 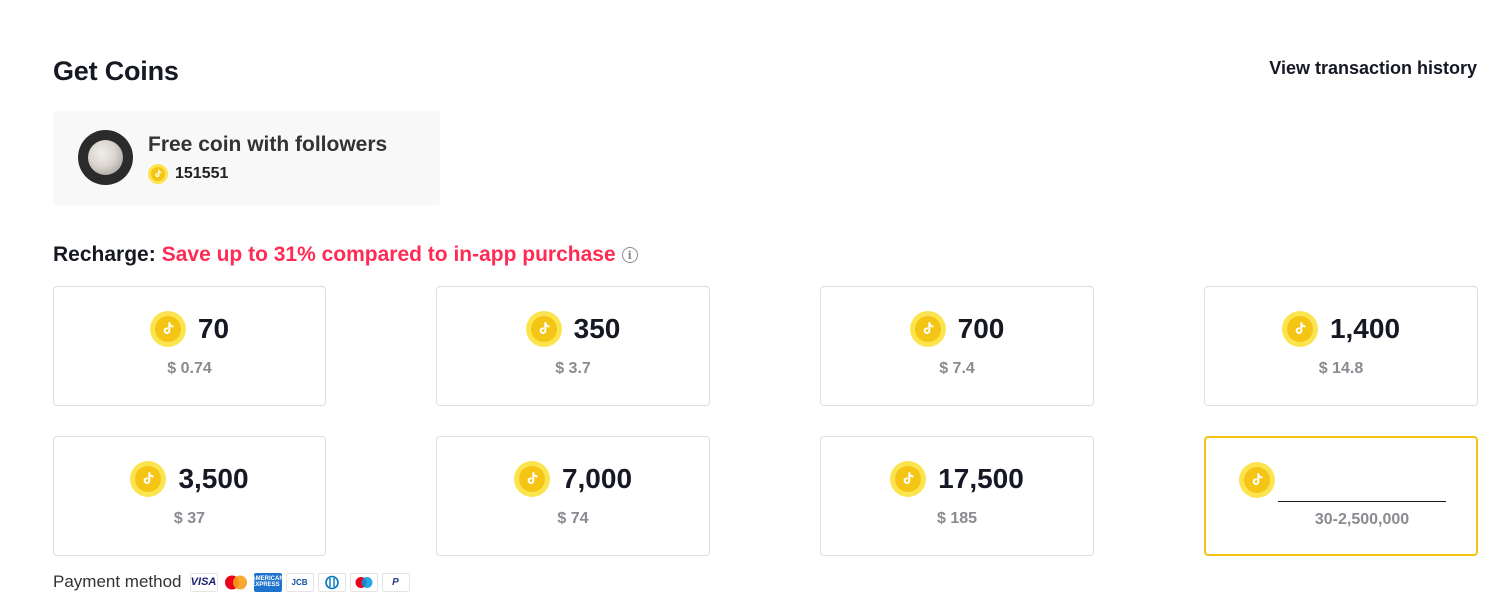 I want to click on coin-package-amount: 70, so click(x=213, y=328).